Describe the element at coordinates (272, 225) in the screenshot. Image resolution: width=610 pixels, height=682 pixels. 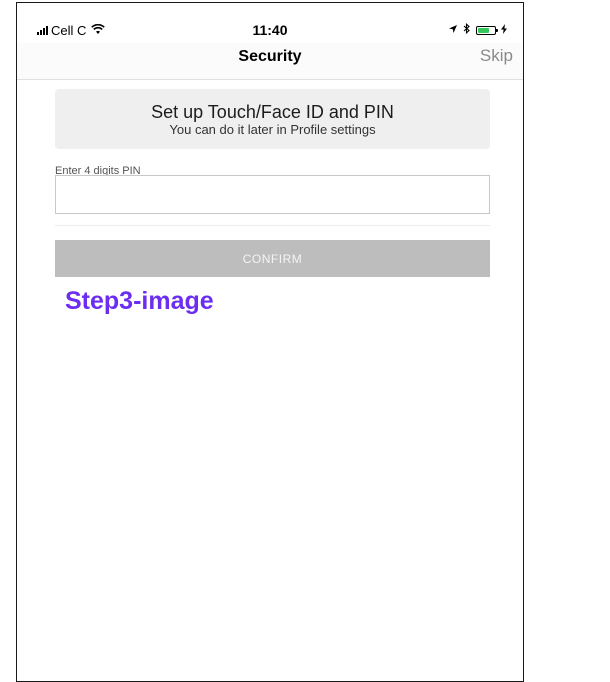
I see `divider` at that location.